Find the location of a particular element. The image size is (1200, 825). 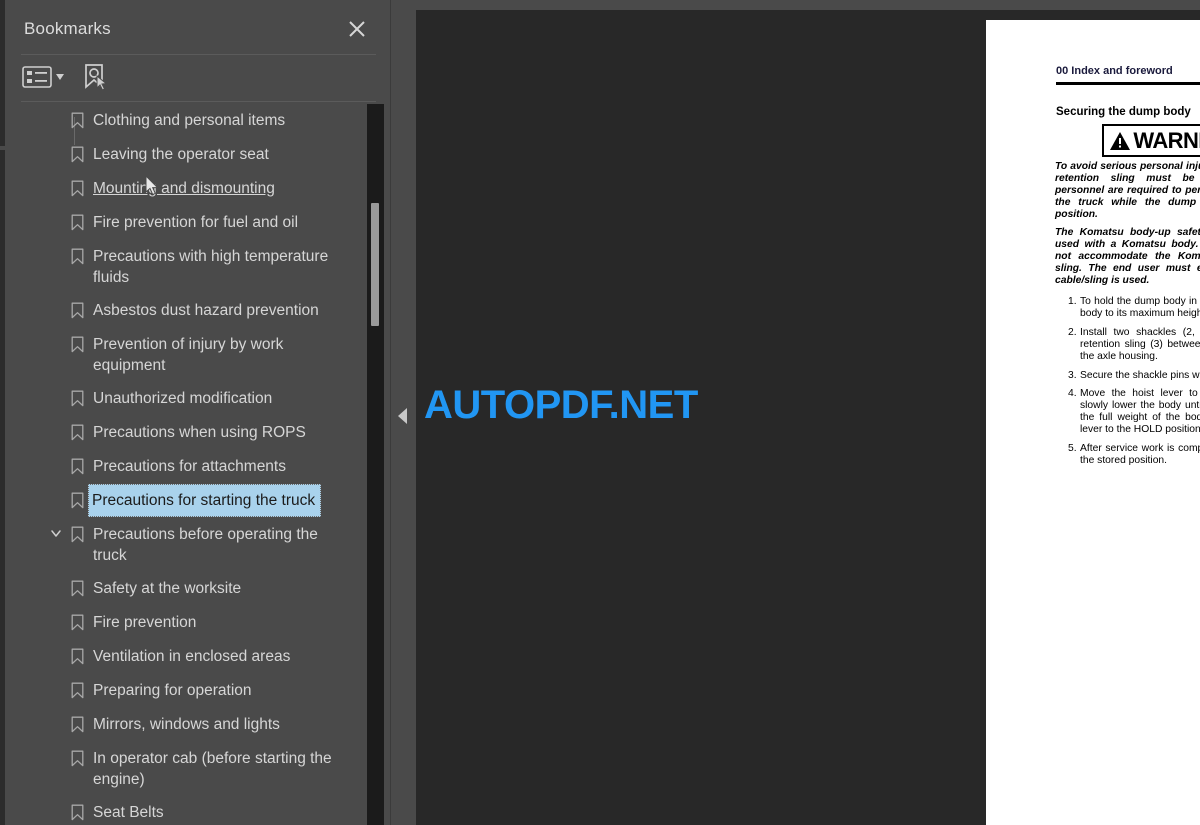

bookmark-label: Precautions before operating the truck is located at coordinates (218, 545).